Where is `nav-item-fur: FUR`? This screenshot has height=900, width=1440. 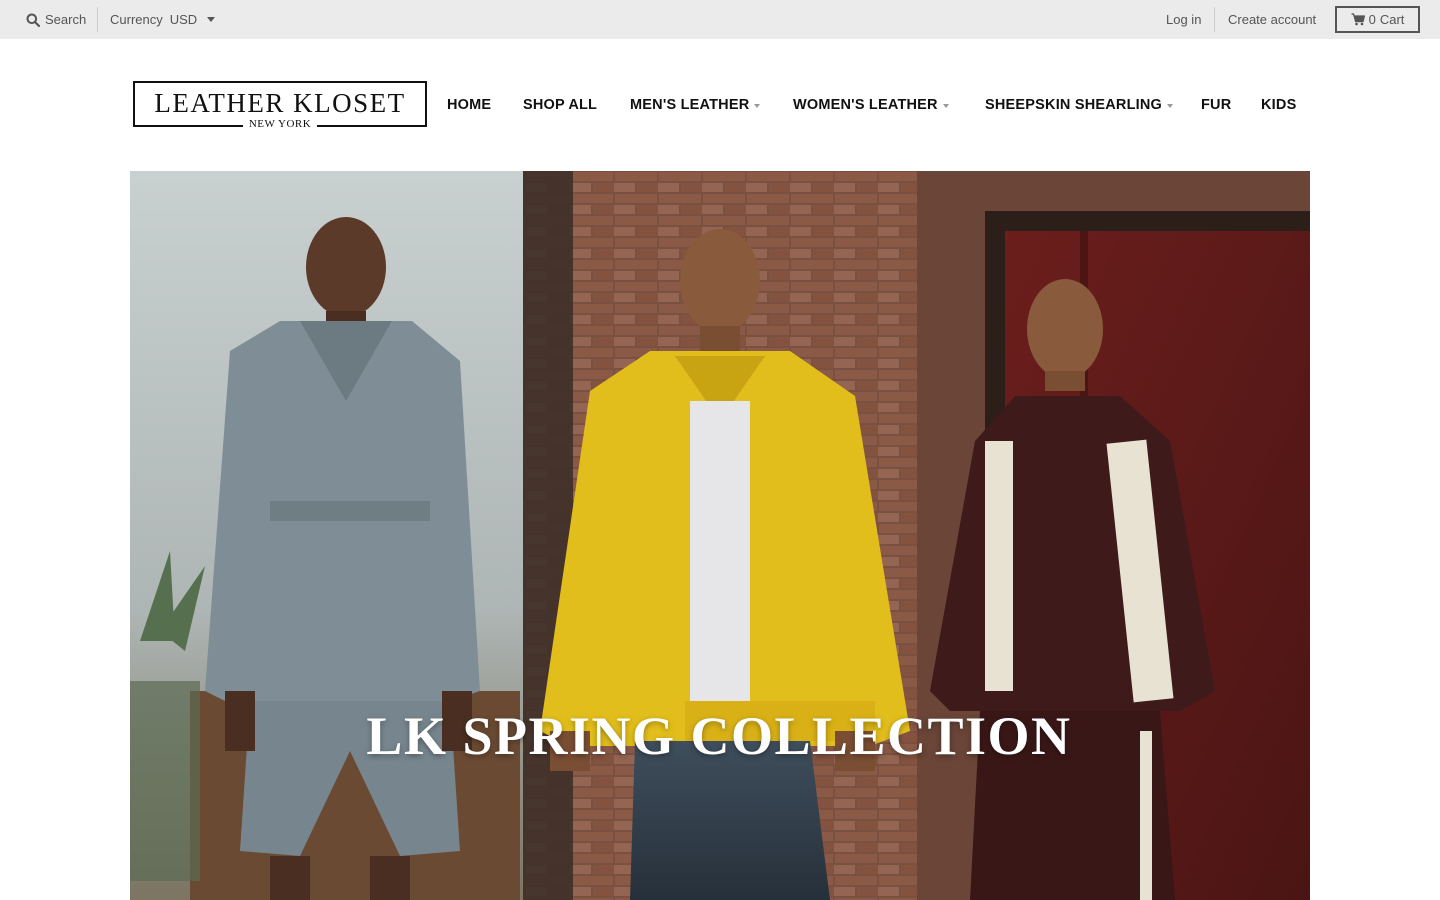 nav-item-fur: FUR is located at coordinates (1216, 105).